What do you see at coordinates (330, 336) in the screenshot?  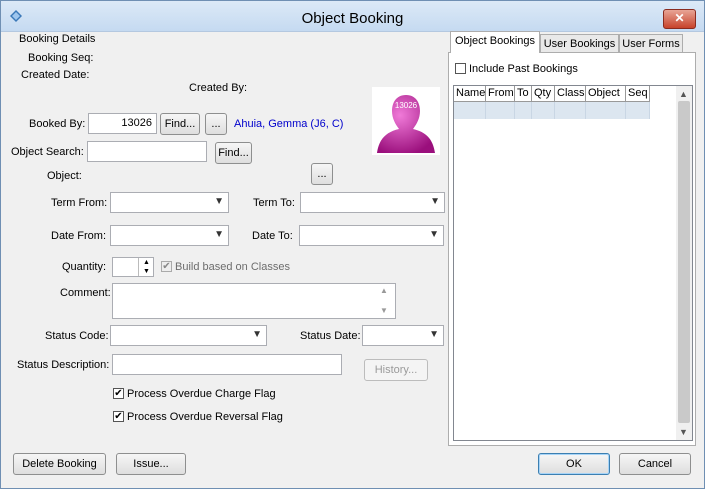 I see `status-date-label: Status Date:` at bounding box center [330, 336].